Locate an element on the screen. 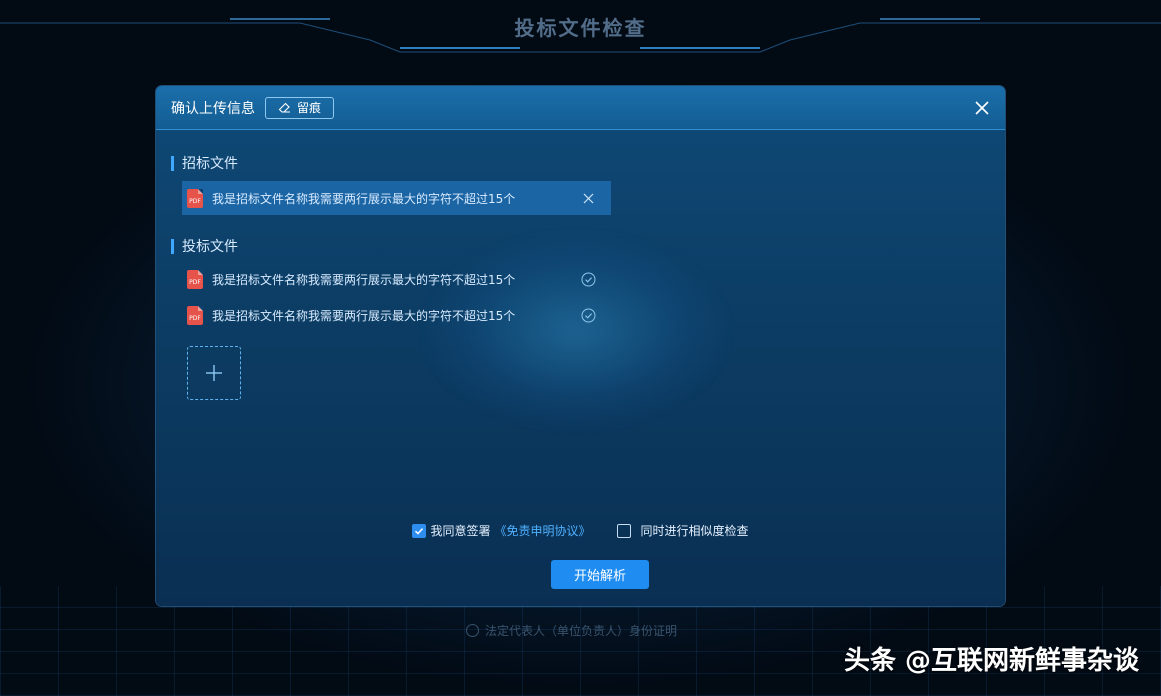  eraser-icon is located at coordinates (284, 107).